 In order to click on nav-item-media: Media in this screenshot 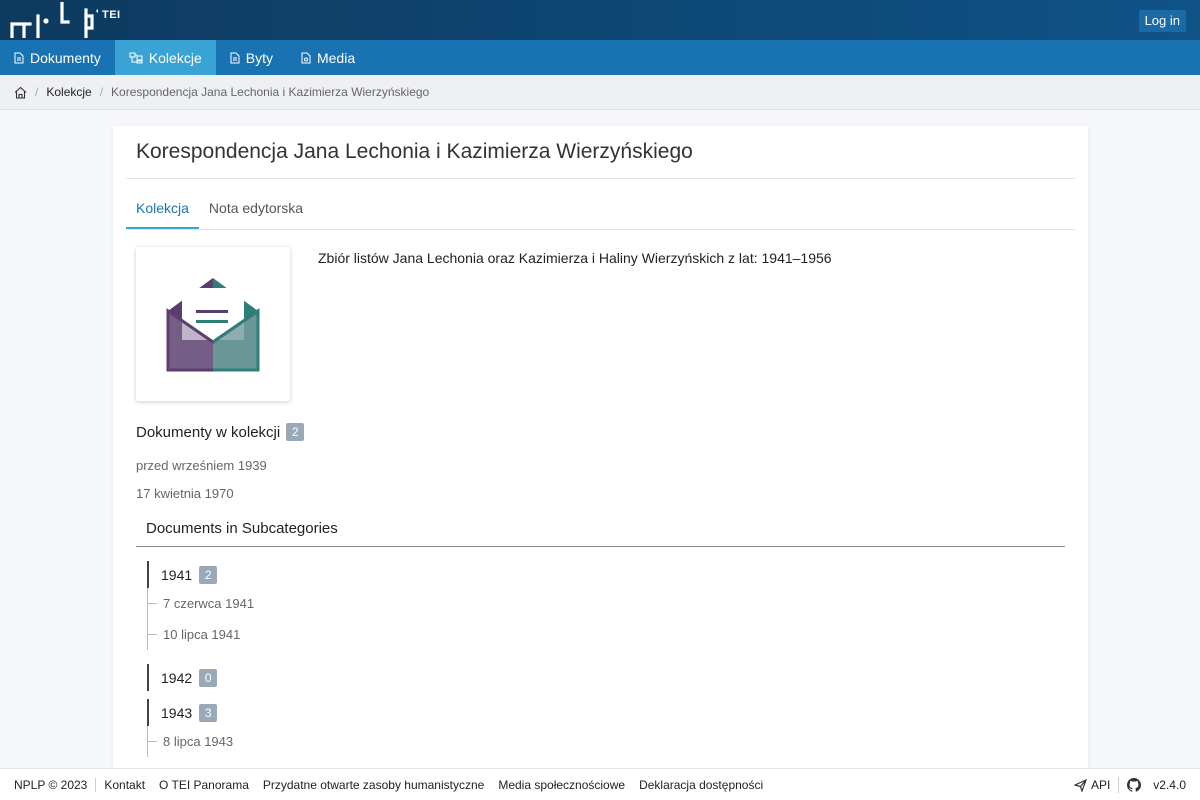, I will do `click(328, 57)`.